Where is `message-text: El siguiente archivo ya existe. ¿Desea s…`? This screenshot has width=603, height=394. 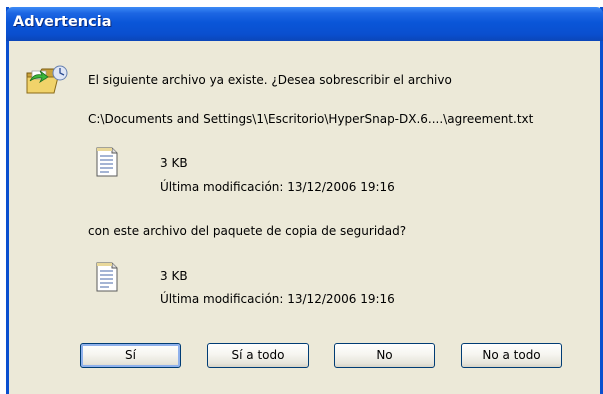 message-text: El siguiente archivo ya existe. ¿Desea s… is located at coordinates (270, 80).